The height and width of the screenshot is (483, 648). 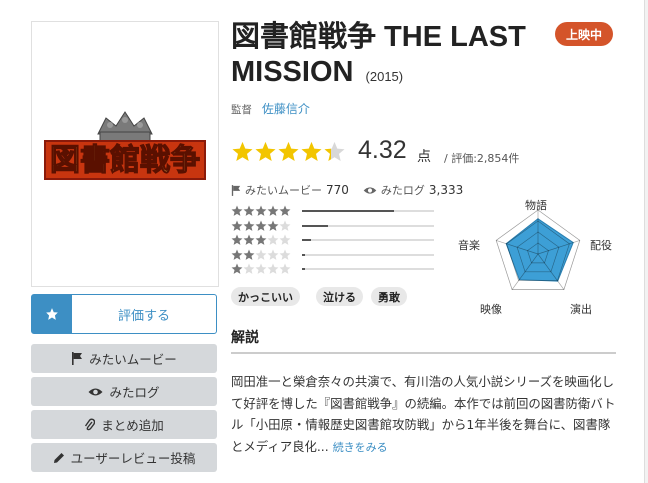 I want to click on review-count: / 評価:2,854件, so click(x=482, y=158).